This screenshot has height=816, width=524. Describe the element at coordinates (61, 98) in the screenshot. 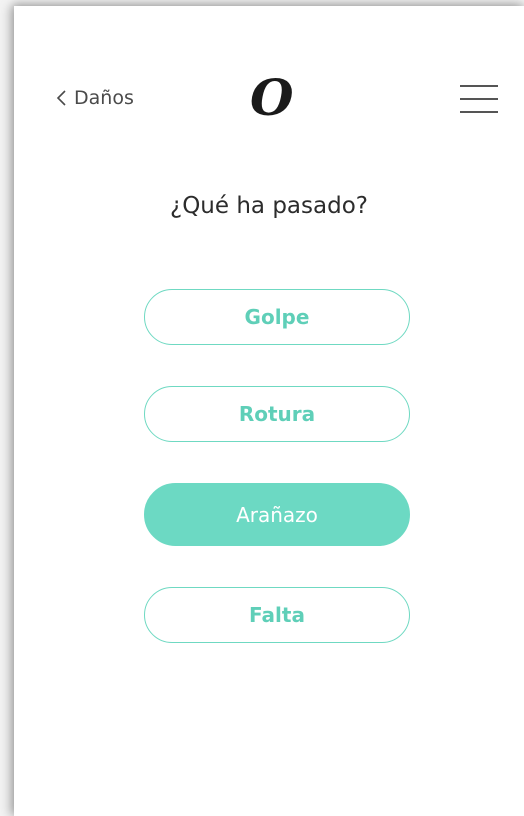

I see `chevron-left-icon` at that location.